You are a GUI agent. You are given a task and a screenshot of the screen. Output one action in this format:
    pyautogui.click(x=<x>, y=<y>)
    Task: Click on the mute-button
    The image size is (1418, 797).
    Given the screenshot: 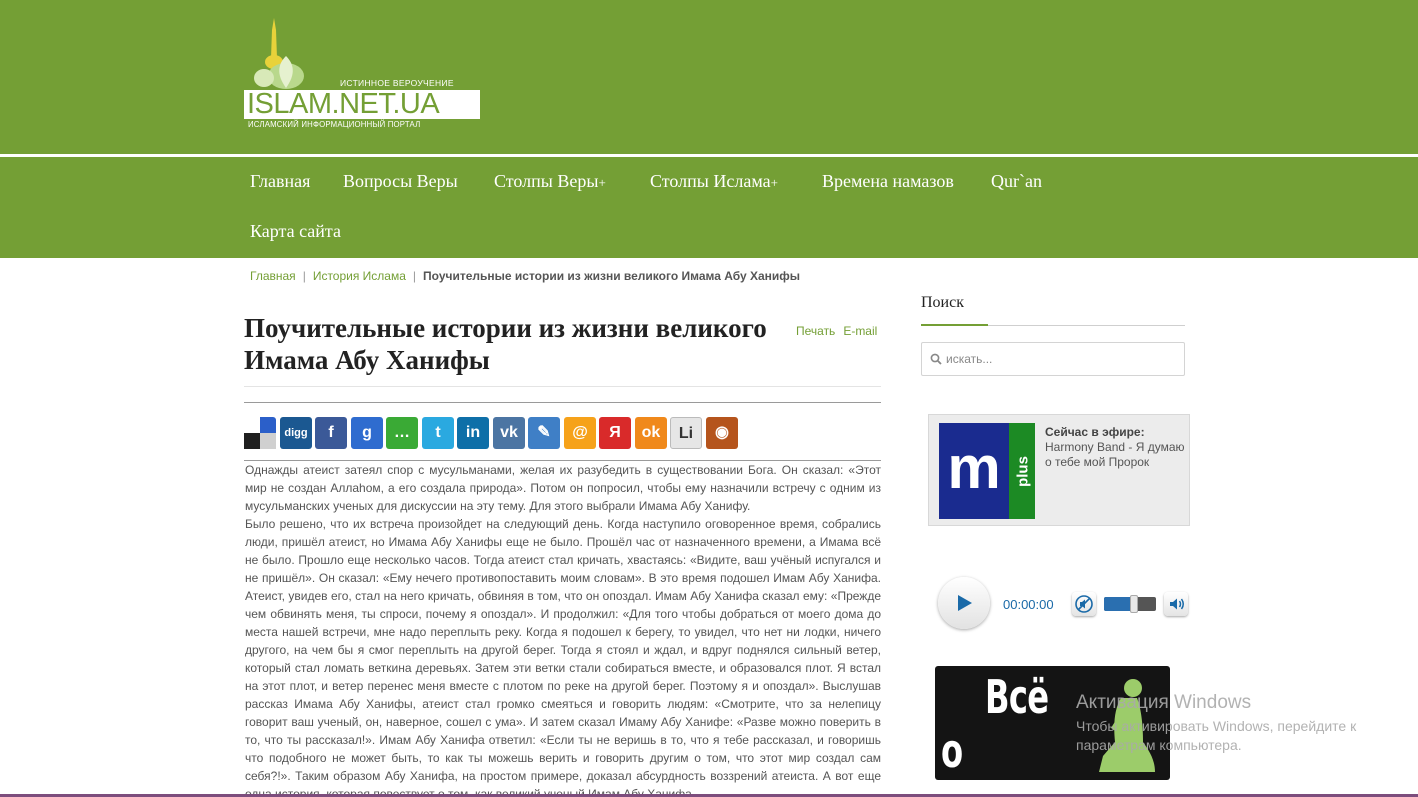 What is the action you would take?
    pyautogui.click(x=1084, y=604)
    